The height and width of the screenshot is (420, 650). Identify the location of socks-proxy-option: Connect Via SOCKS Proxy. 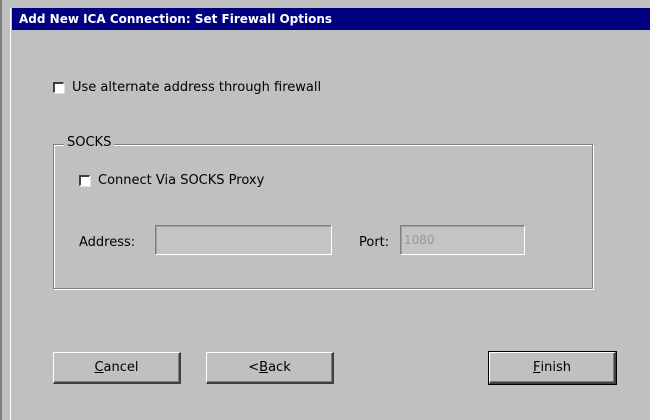
(171, 180).